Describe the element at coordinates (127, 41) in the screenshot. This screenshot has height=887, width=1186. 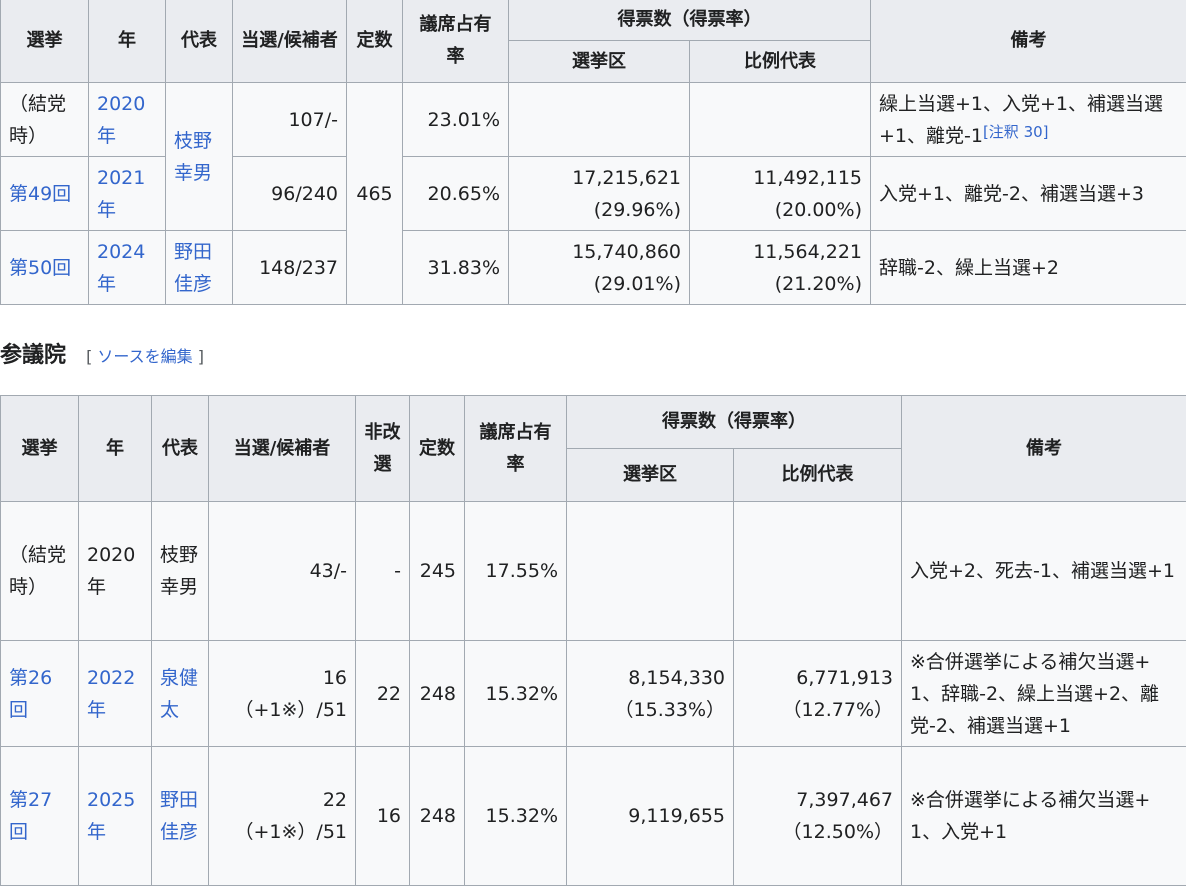
I see `header-year: 年` at that location.